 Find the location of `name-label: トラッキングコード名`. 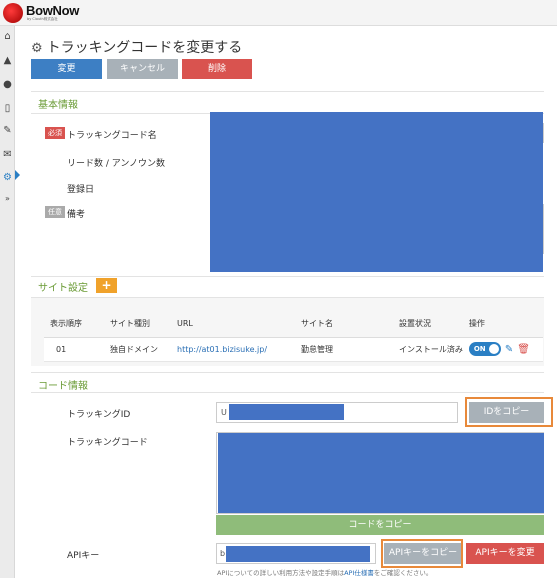

name-label: トラッキングコード名 is located at coordinates (112, 136).